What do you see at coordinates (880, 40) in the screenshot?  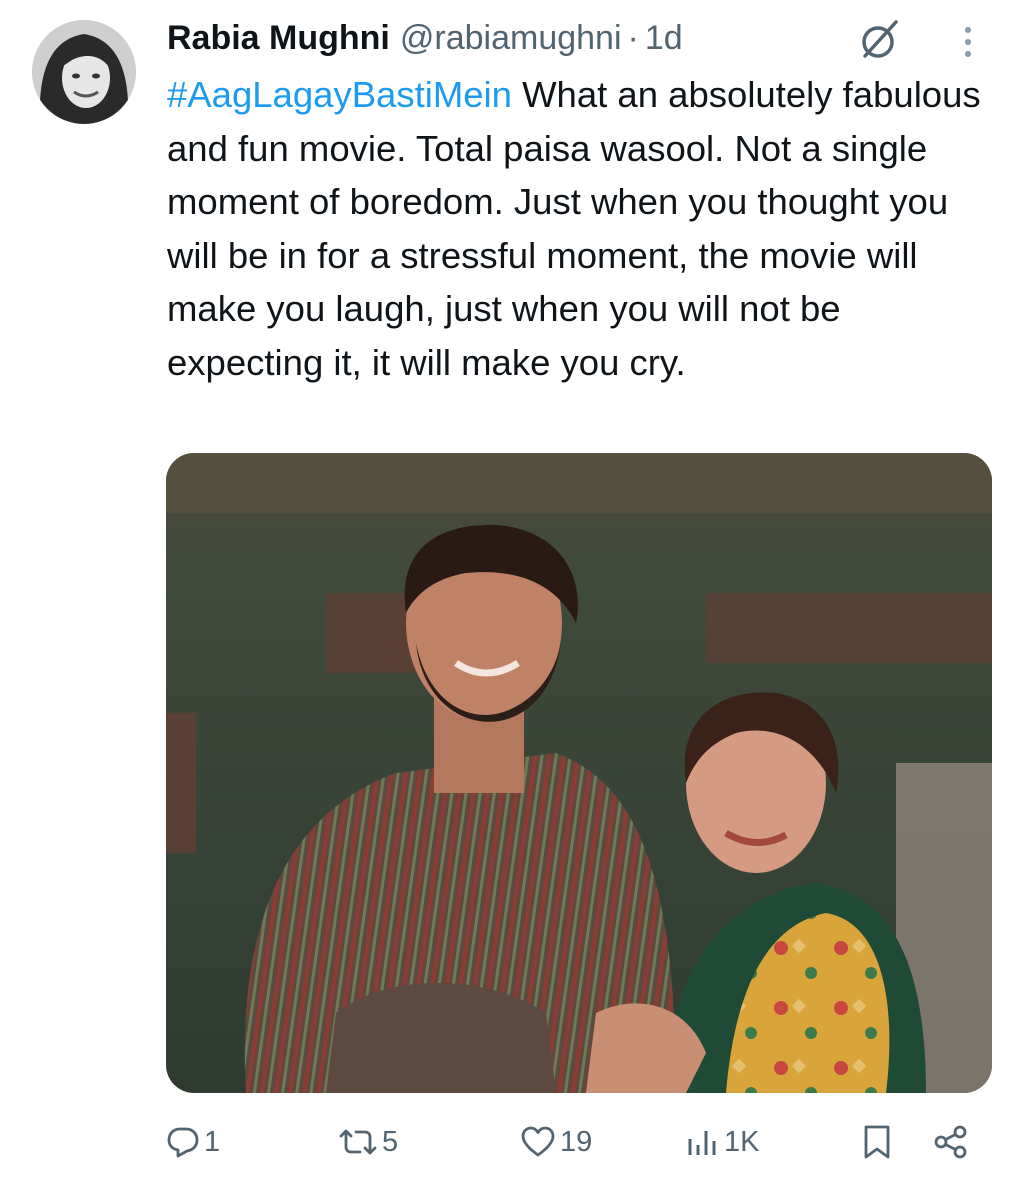 I see `grok-icon` at bounding box center [880, 40].